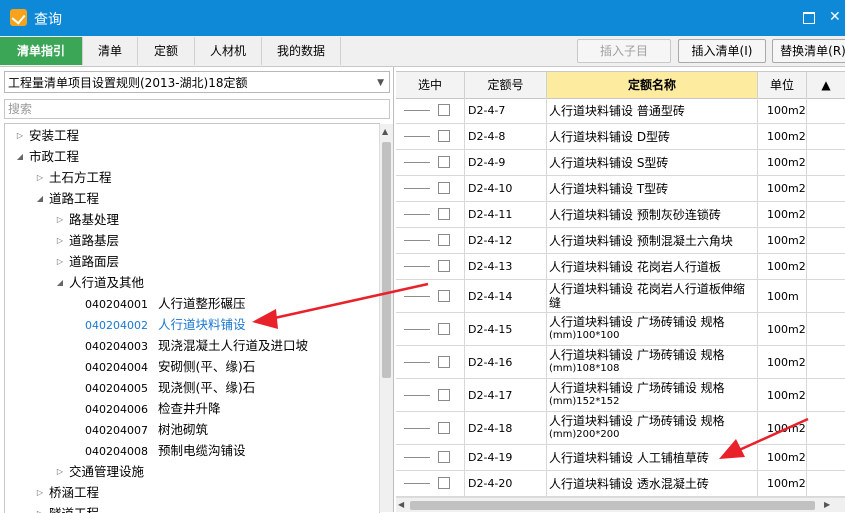  What do you see at coordinates (620, 111) in the screenshot?
I see `table-row: D2-4-7 人行道块料铺设 普通型砖 100m2` at bounding box center [620, 111].